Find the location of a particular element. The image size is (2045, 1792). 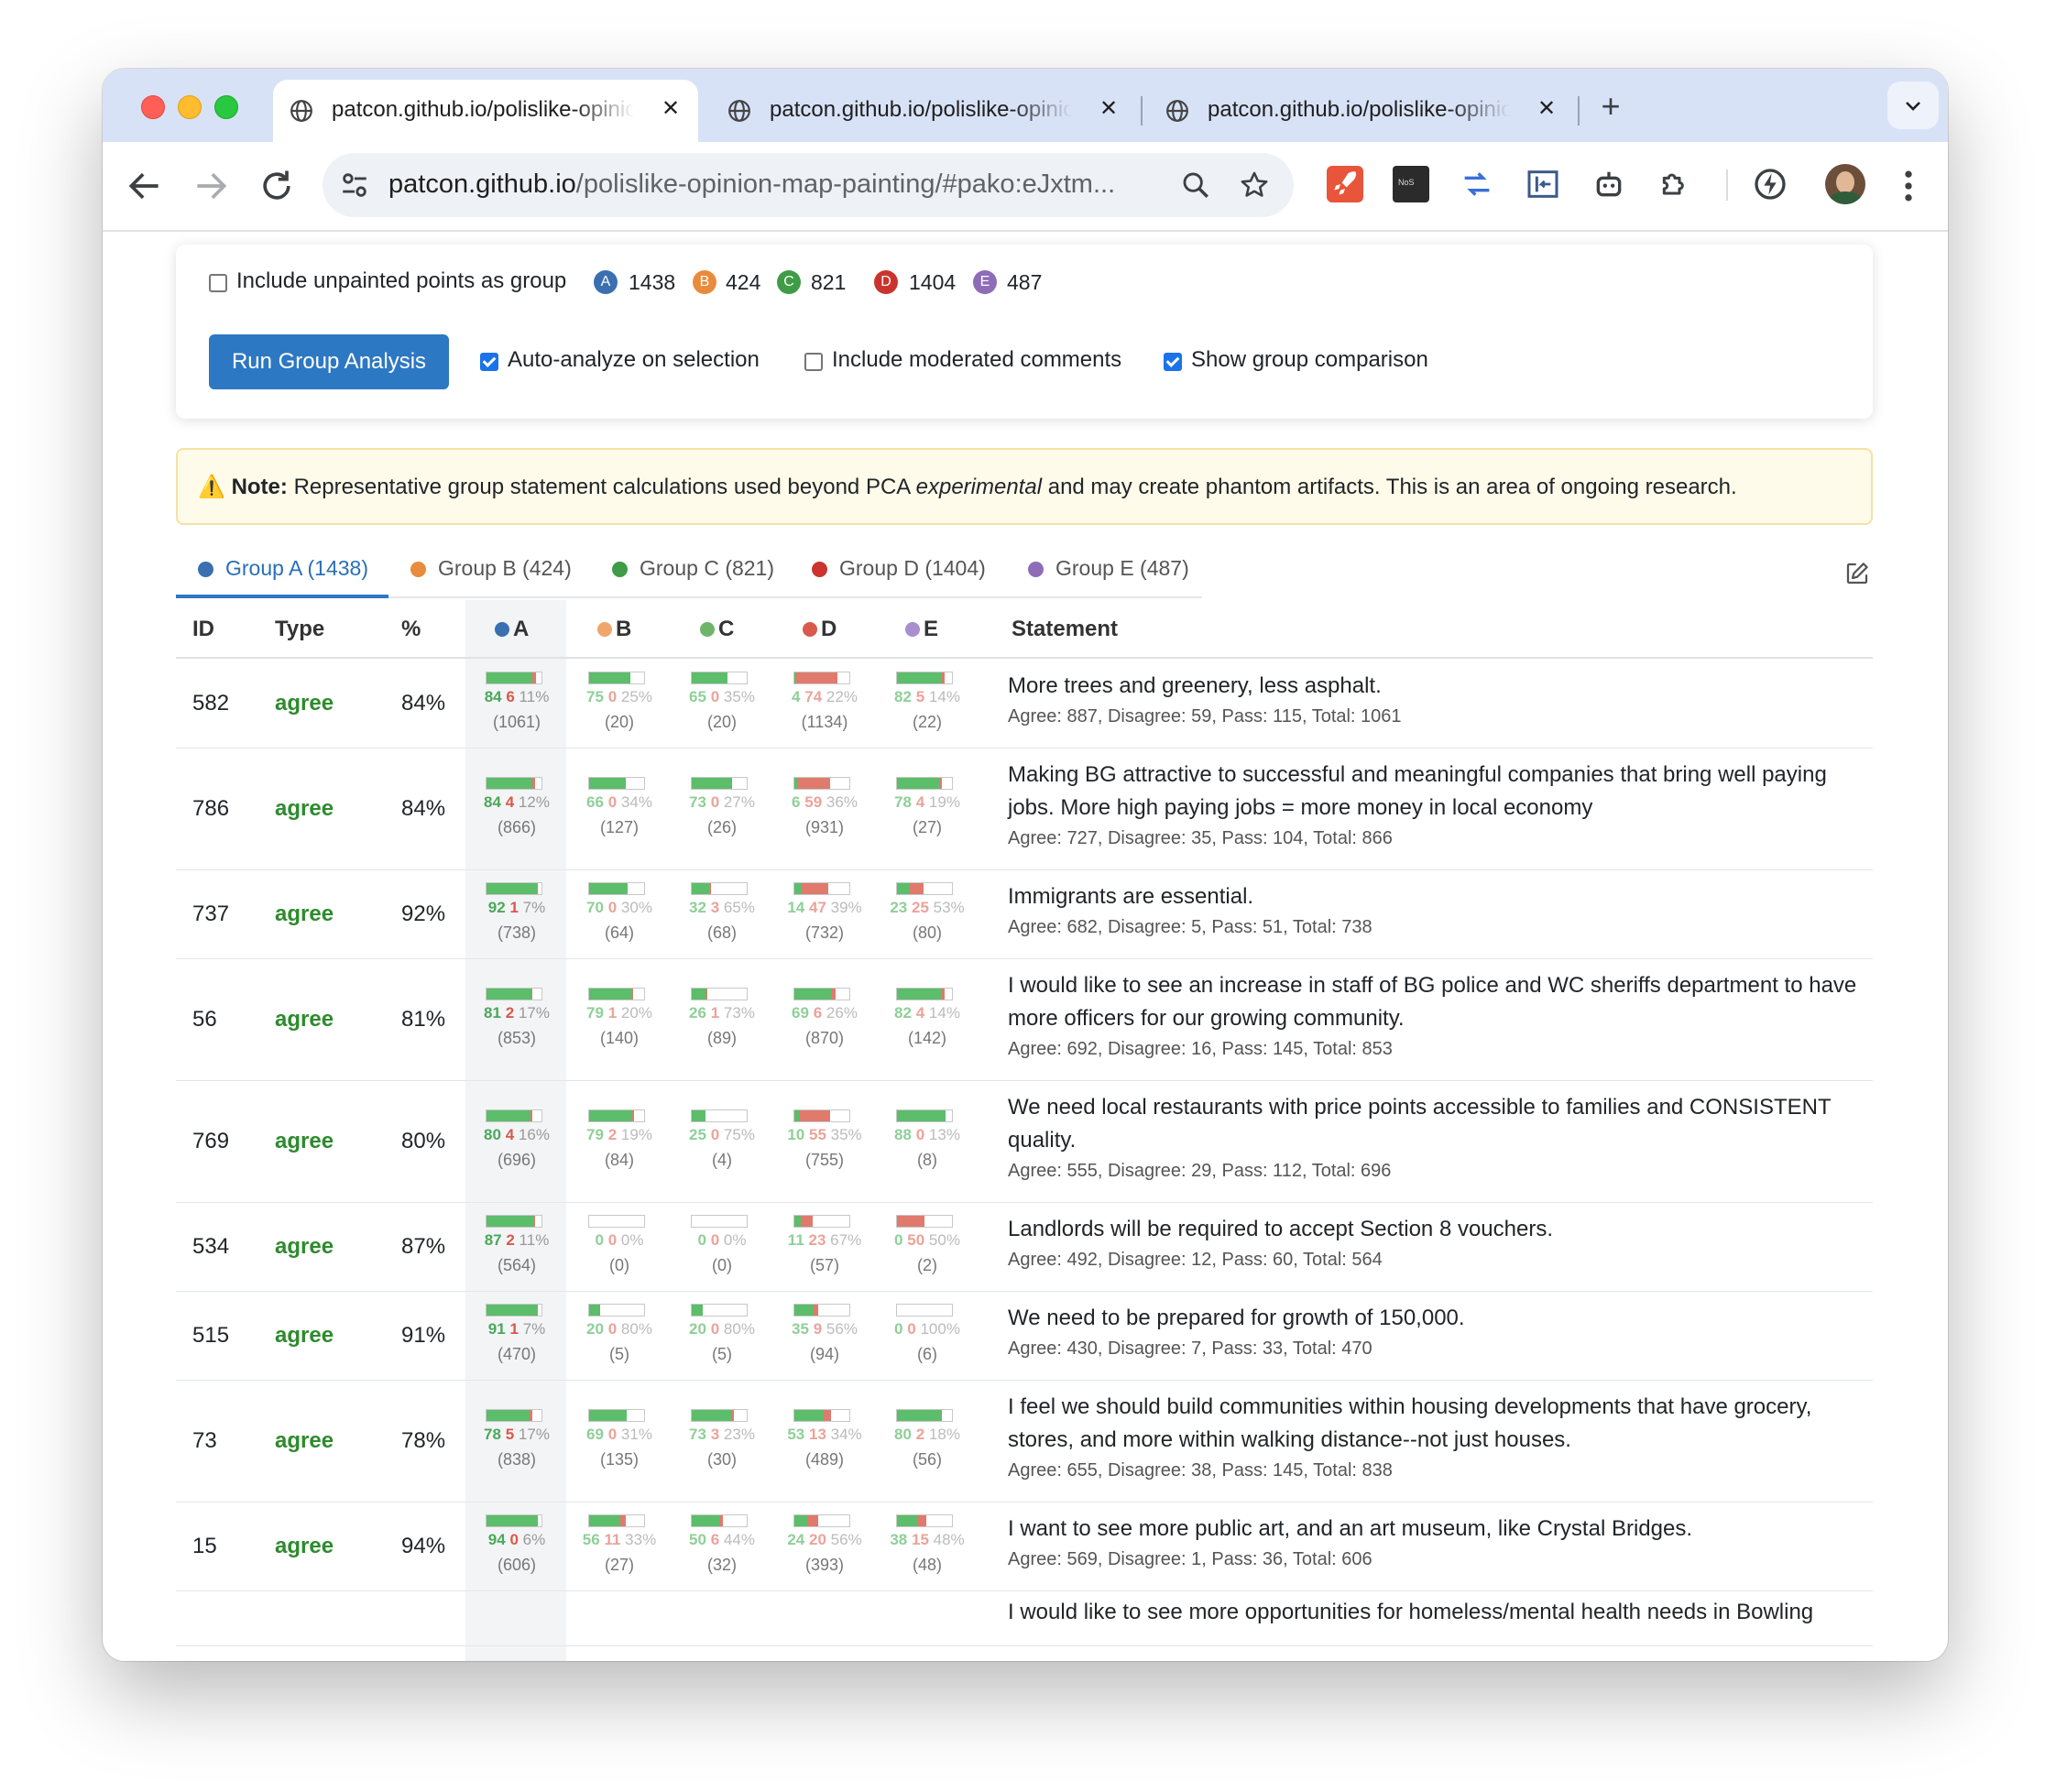

group-b-vote-summary: 0 0 0% (0) is located at coordinates (619, 1244).